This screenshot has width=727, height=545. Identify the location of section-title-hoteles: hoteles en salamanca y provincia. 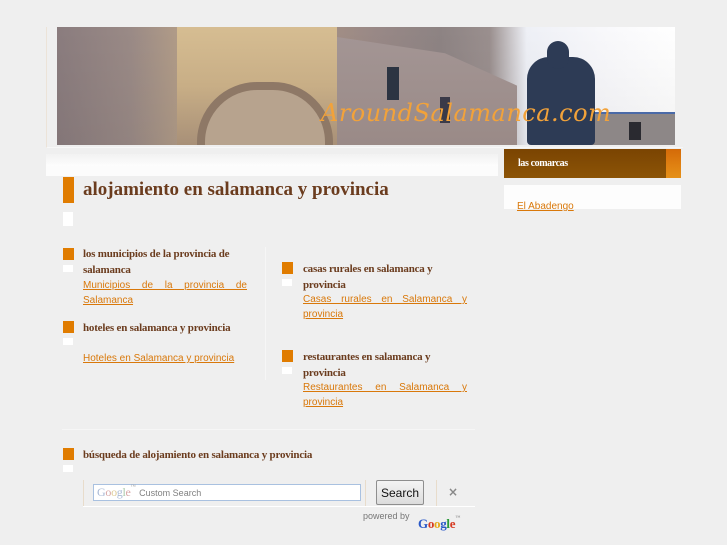
(157, 328).